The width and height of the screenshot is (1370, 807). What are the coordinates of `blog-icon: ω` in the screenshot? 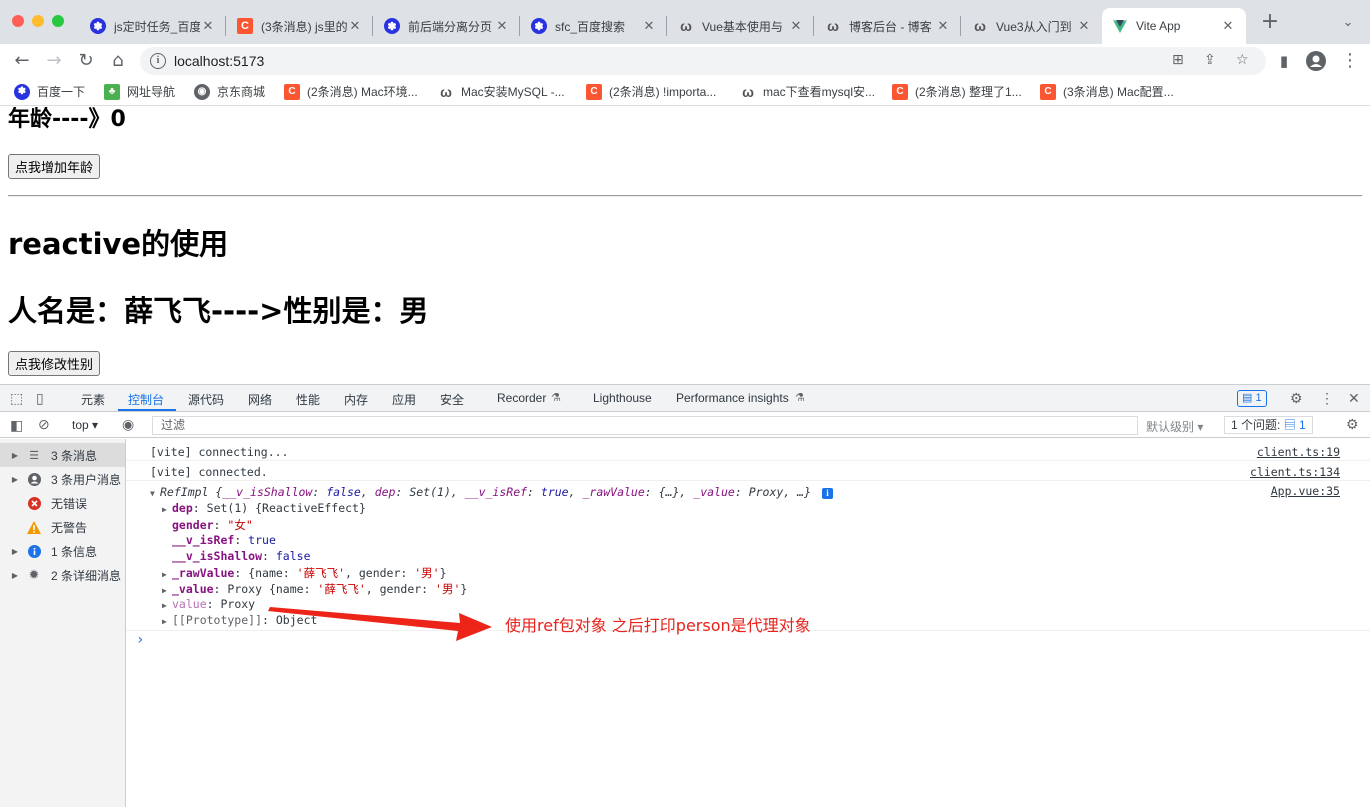 It's located at (446, 91).